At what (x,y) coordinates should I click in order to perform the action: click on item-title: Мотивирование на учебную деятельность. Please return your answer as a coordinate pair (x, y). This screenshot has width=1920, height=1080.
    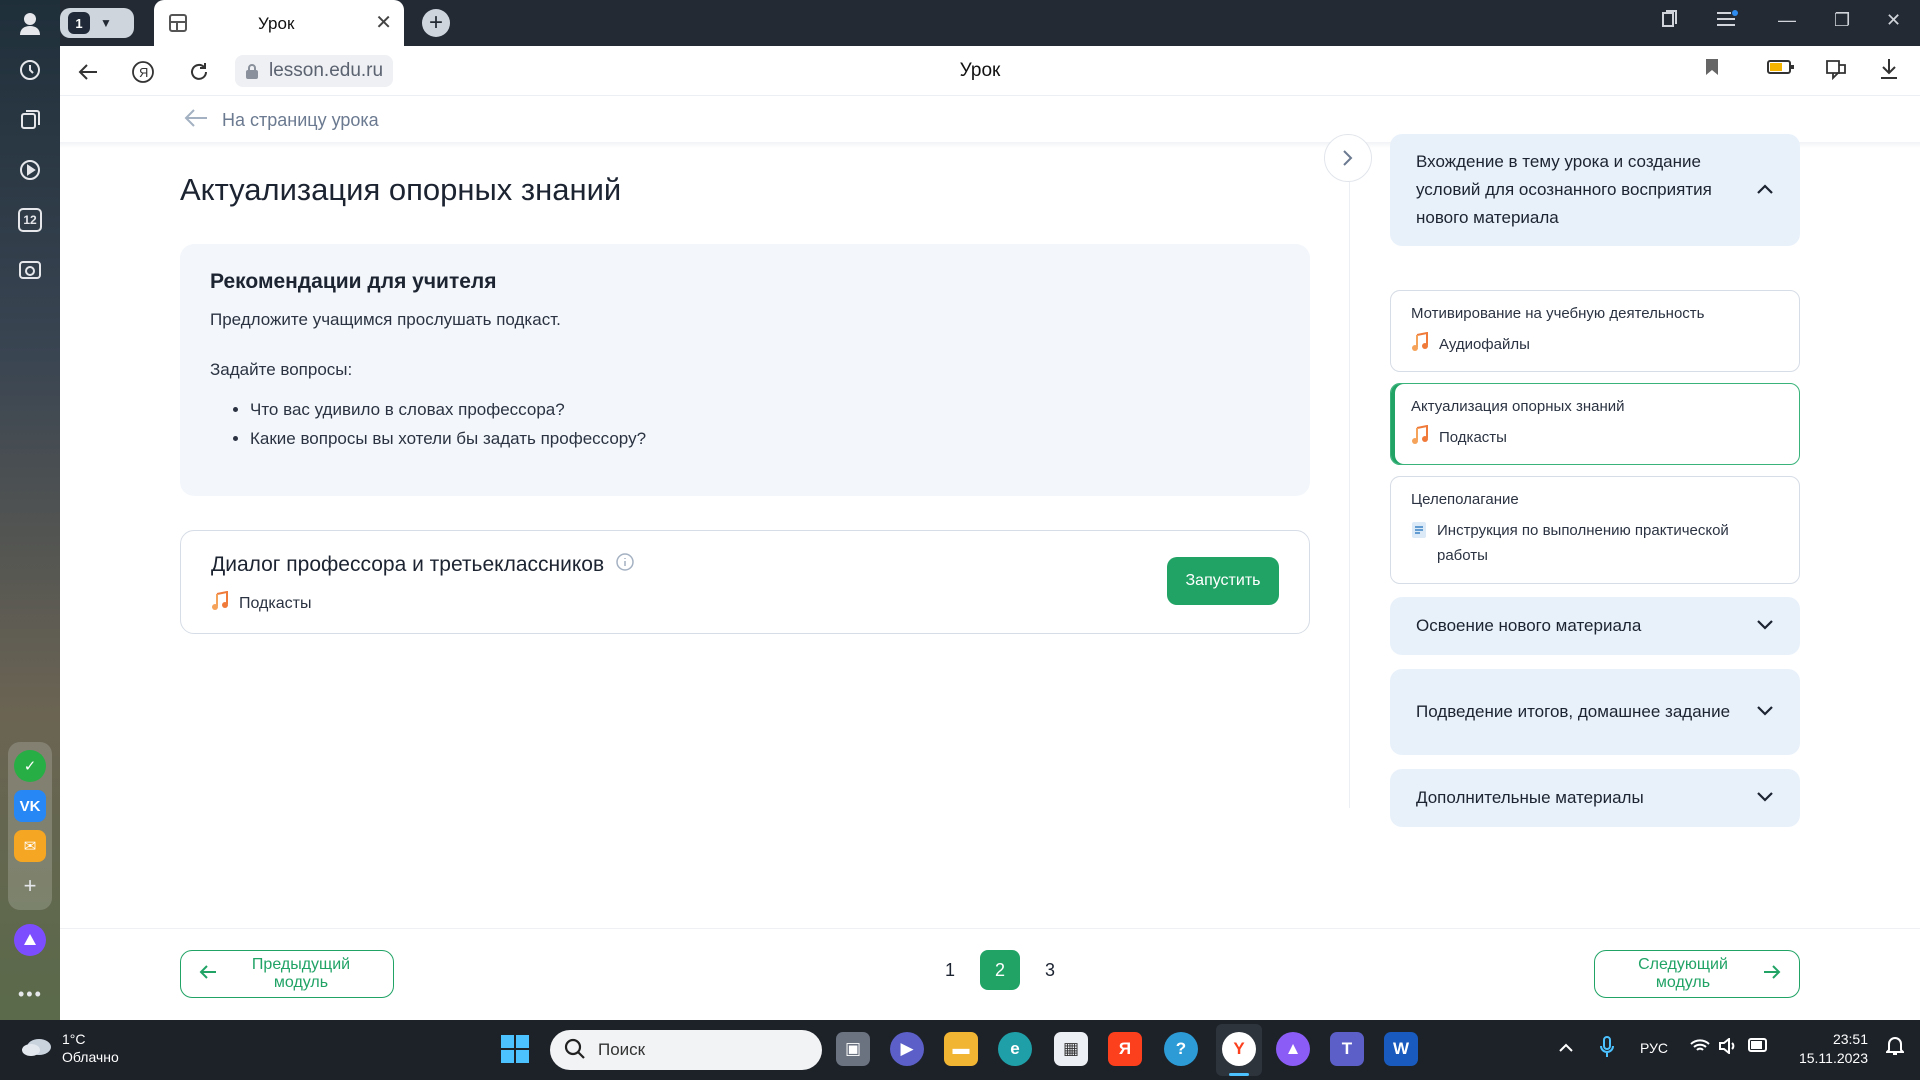
    Looking at the image, I should click on (1558, 313).